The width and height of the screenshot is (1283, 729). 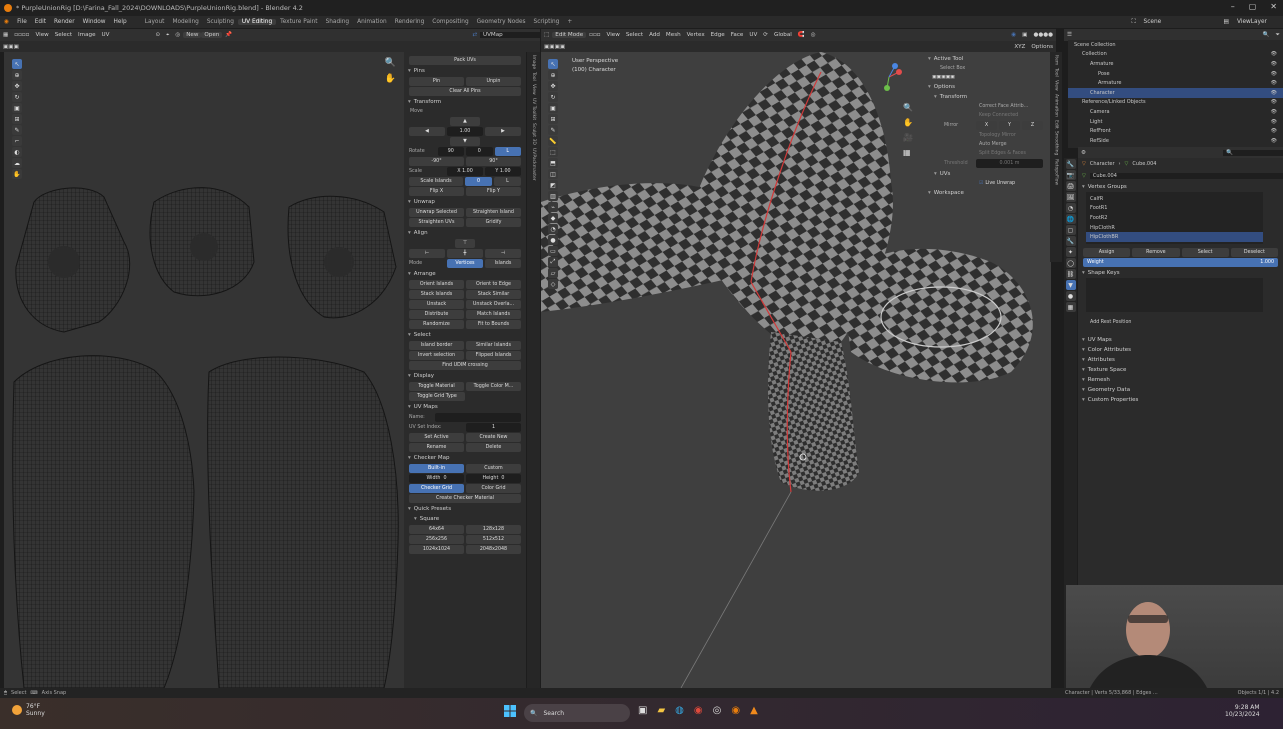 What do you see at coordinates (372, 22) in the screenshot?
I see `tab-animation: Animation` at bounding box center [372, 22].